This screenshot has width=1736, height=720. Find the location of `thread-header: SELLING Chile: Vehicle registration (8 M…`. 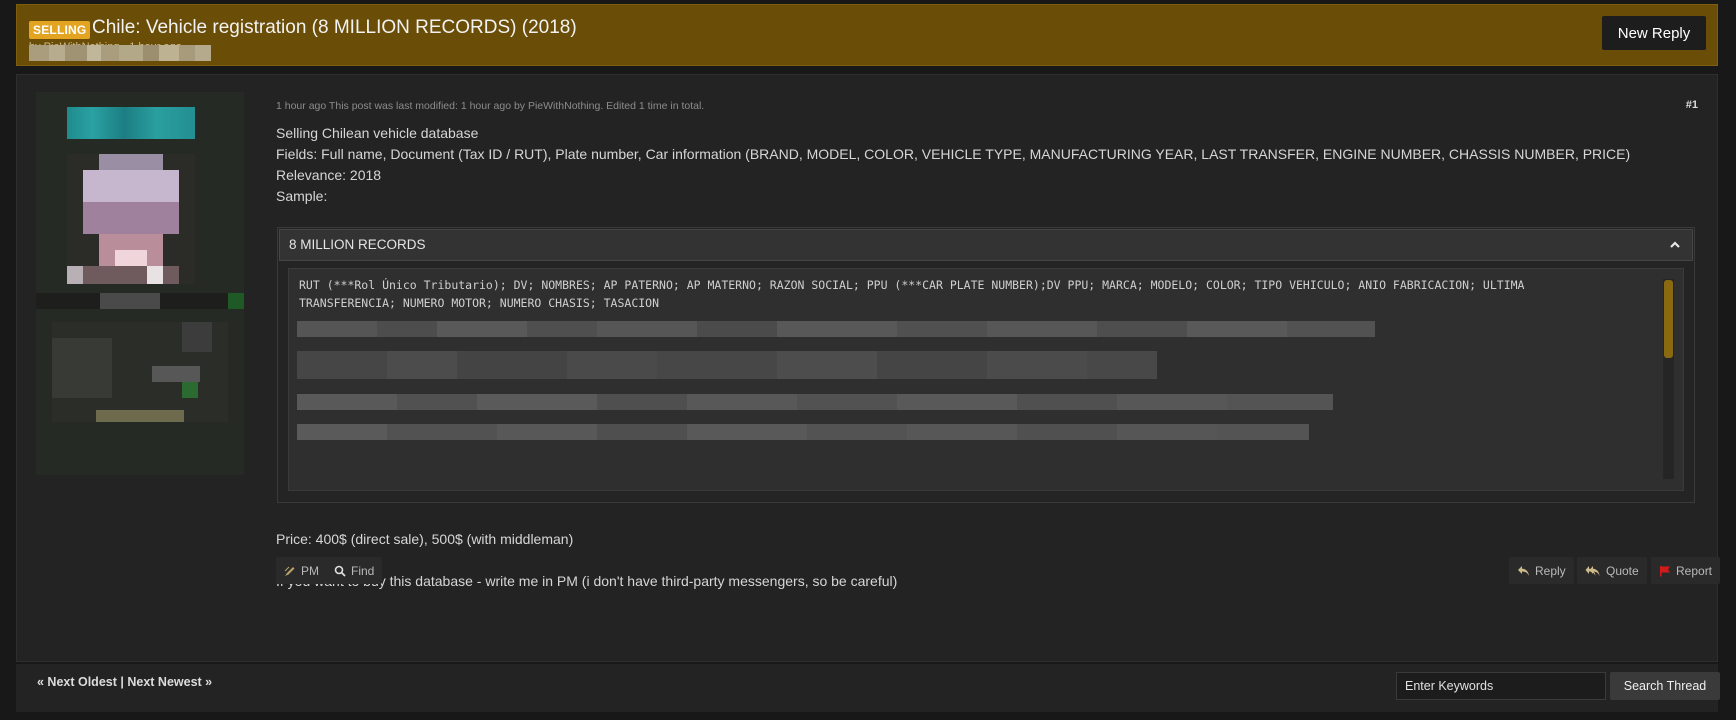

thread-header: SELLING Chile: Vehicle registration (8 M… is located at coordinates (867, 35).